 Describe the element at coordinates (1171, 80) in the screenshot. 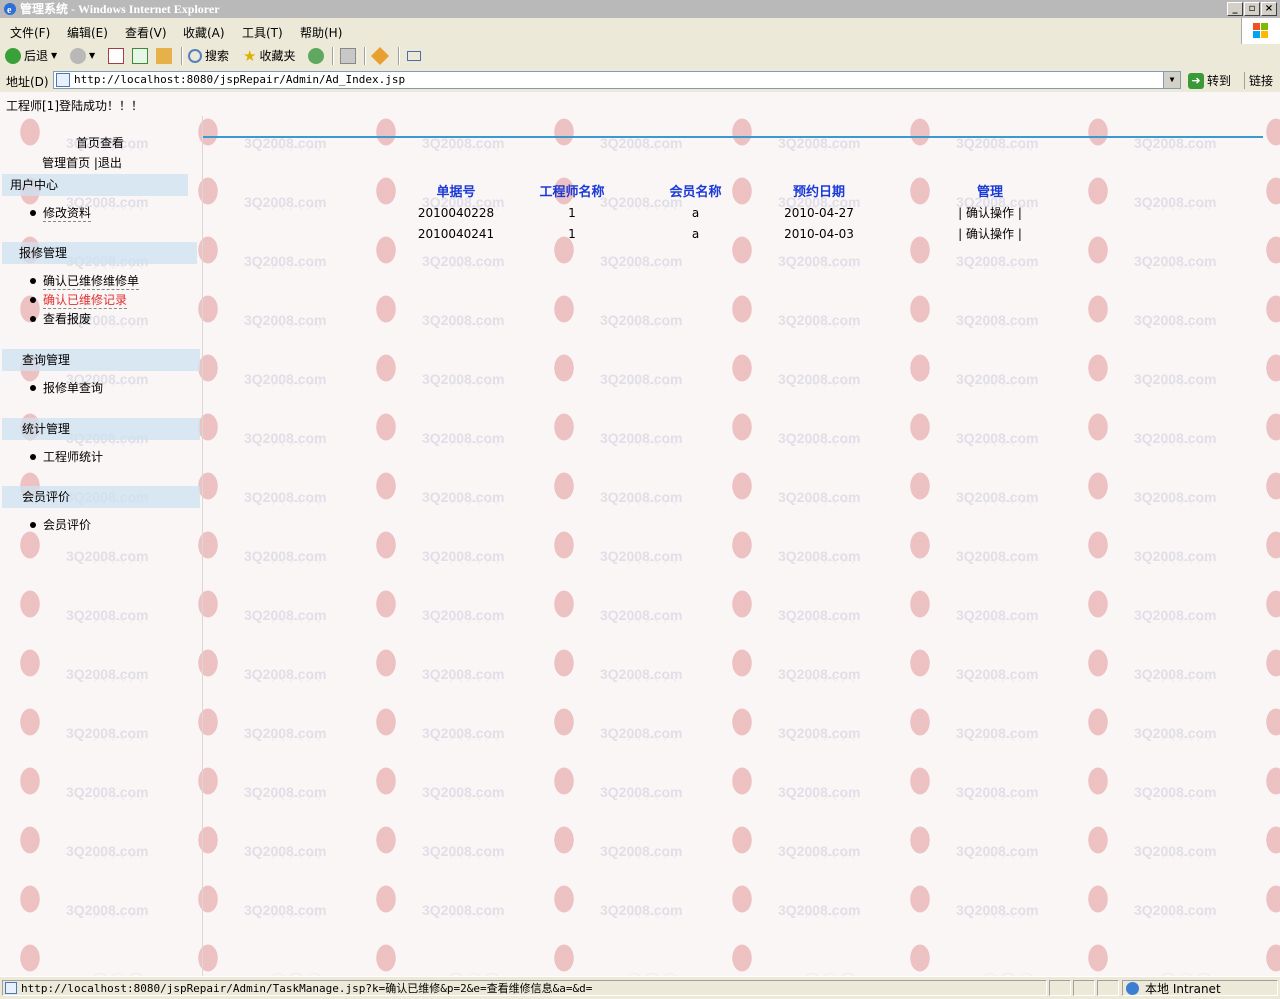

I see `address-dropdown-icon: ▼` at that location.